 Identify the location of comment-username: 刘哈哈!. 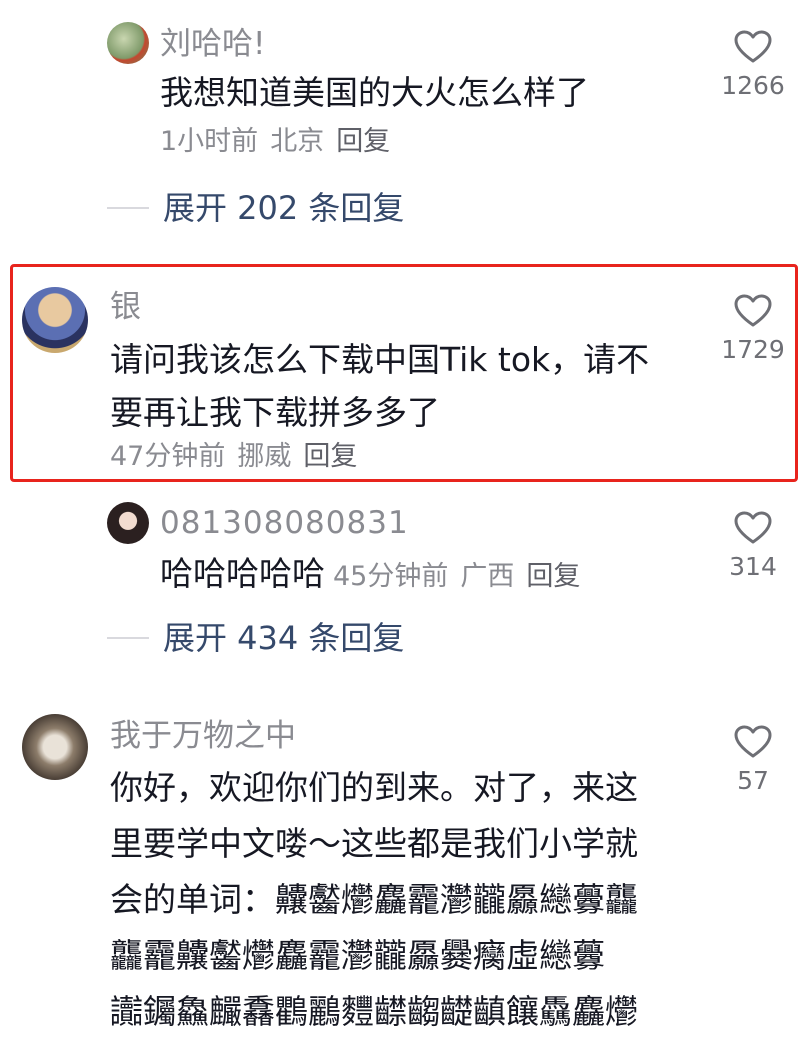
(212, 44).